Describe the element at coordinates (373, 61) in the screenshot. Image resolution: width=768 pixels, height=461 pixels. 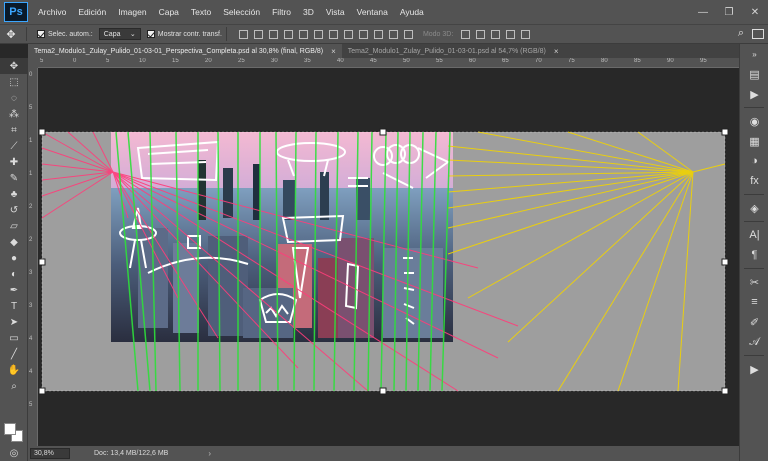
I see `ruler-tick-label: 45` at that location.